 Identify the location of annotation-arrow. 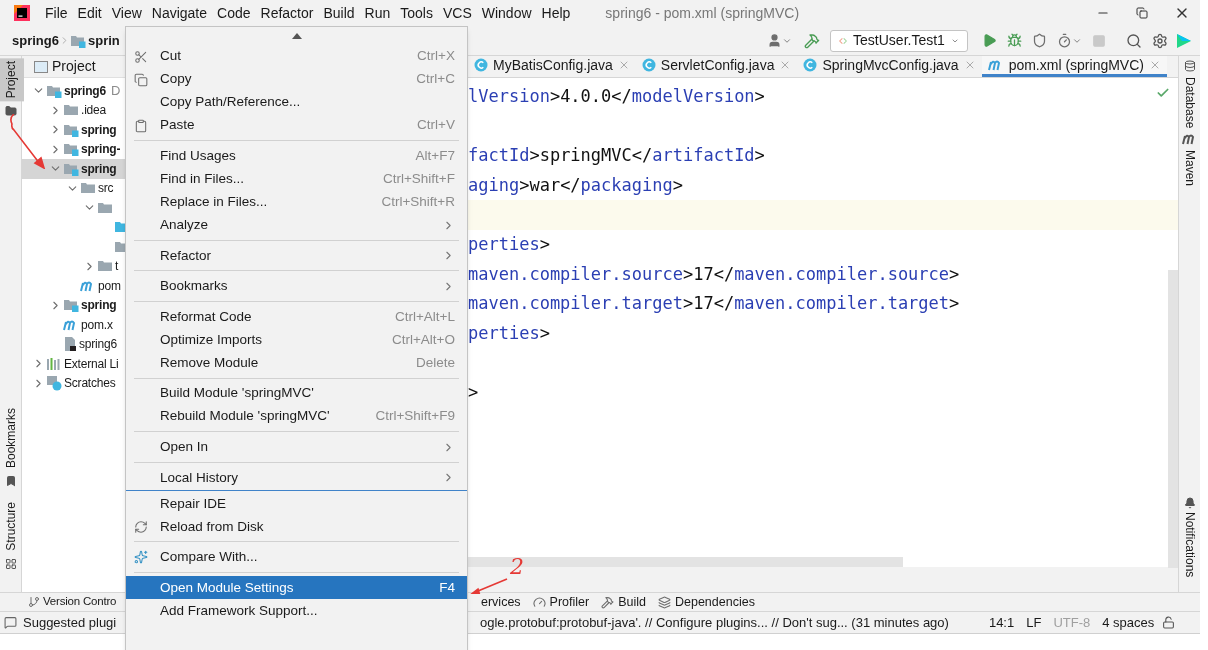
(28, 141).